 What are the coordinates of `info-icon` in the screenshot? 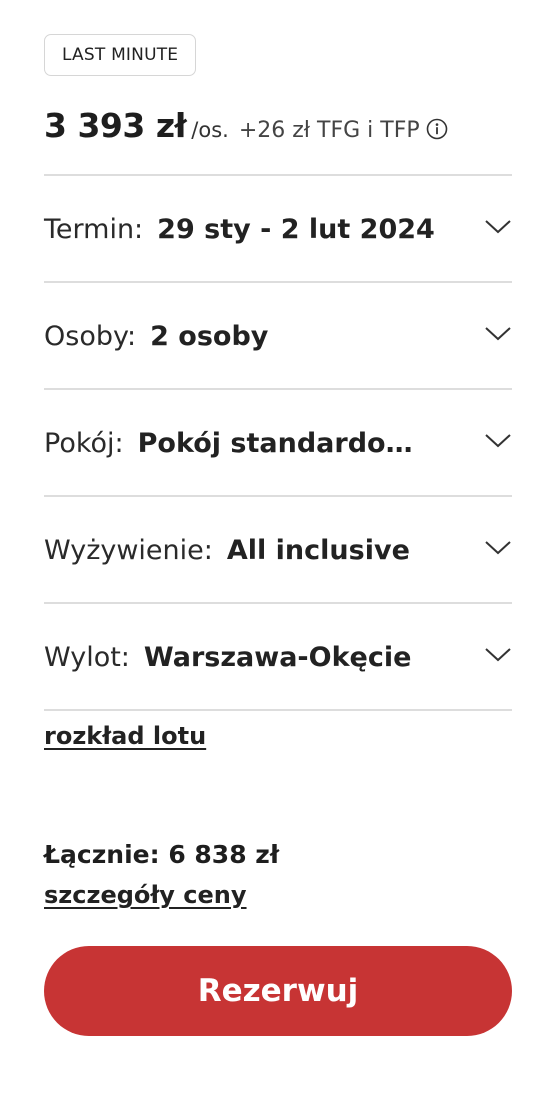 It's located at (437, 129).